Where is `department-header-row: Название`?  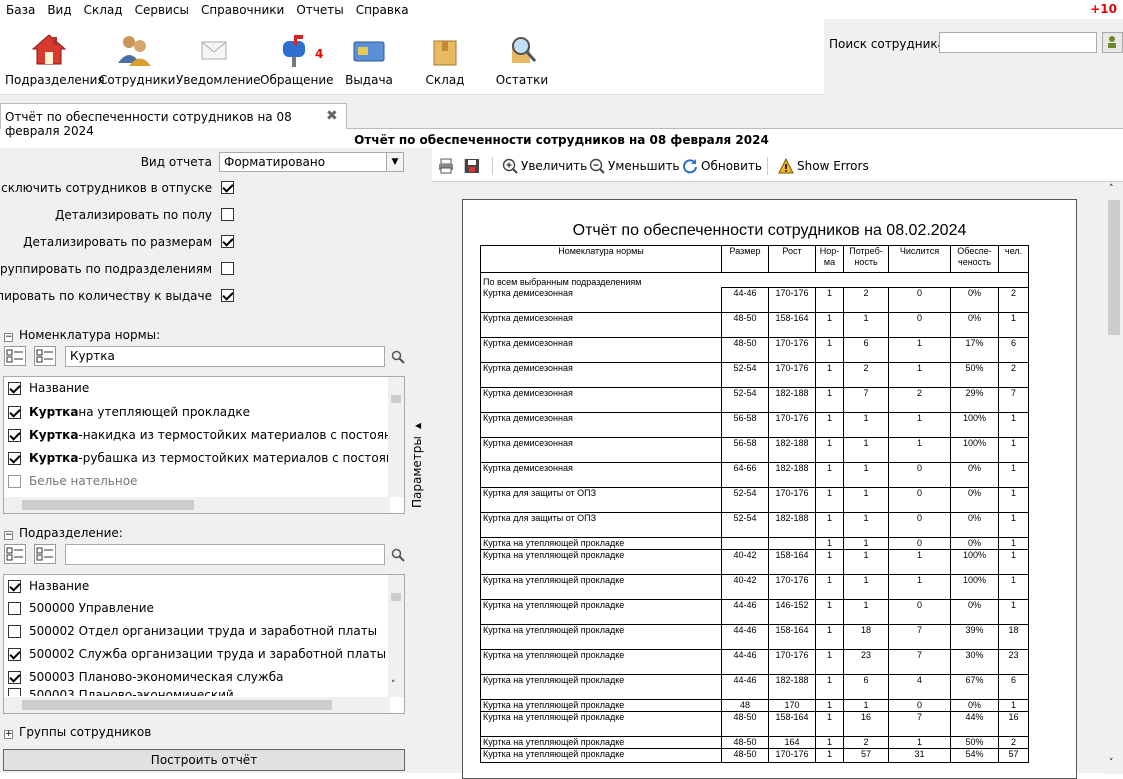
department-header-row: Название is located at coordinates (48, 586).